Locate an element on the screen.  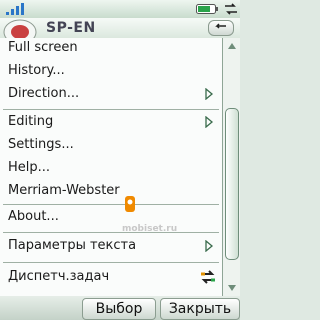
battery-icon is located at coordinates (207, 9).